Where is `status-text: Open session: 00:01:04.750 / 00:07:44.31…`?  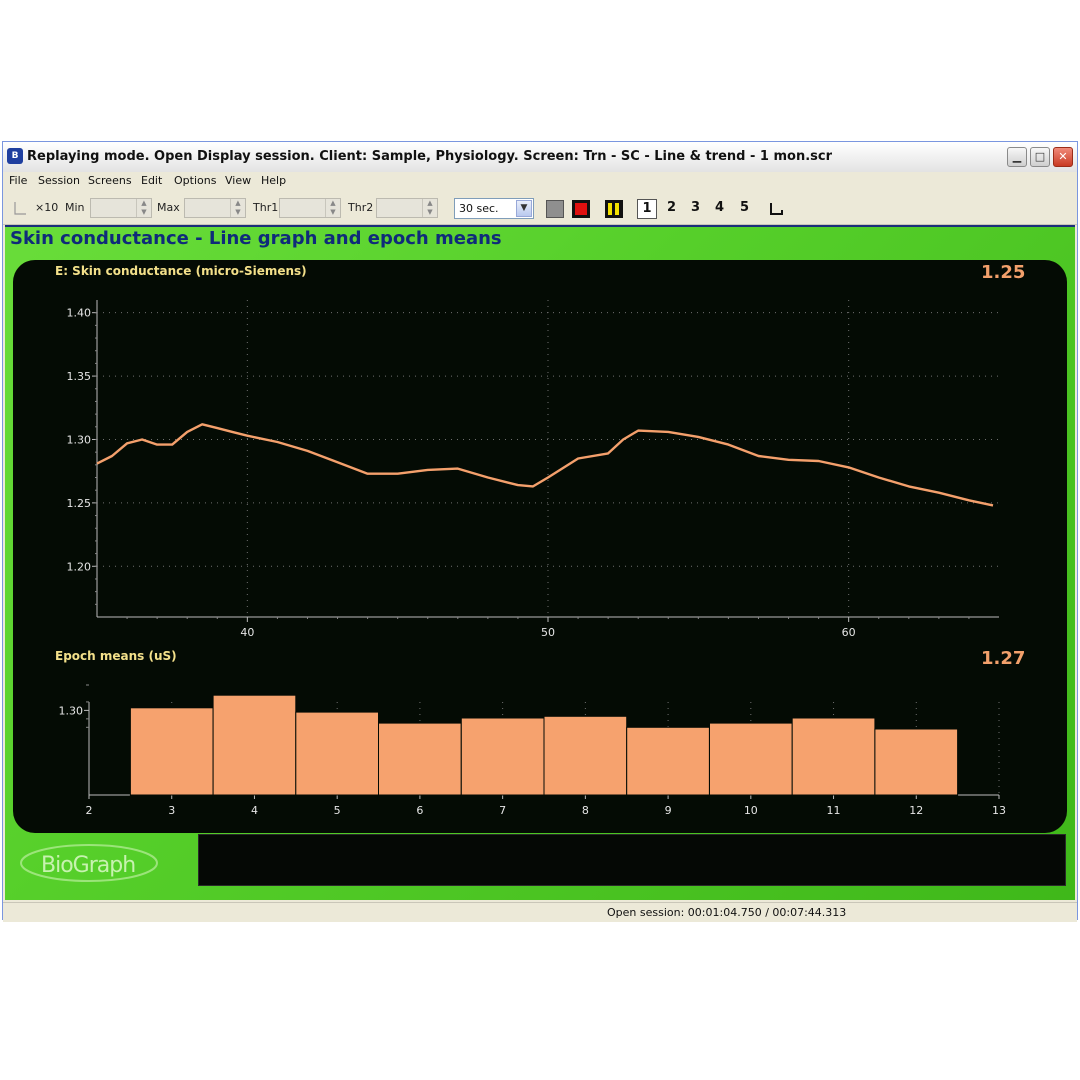
status-text: Open session: 00:01:04.750 / 00:07:44.31… is located at coordinates (727, 912).